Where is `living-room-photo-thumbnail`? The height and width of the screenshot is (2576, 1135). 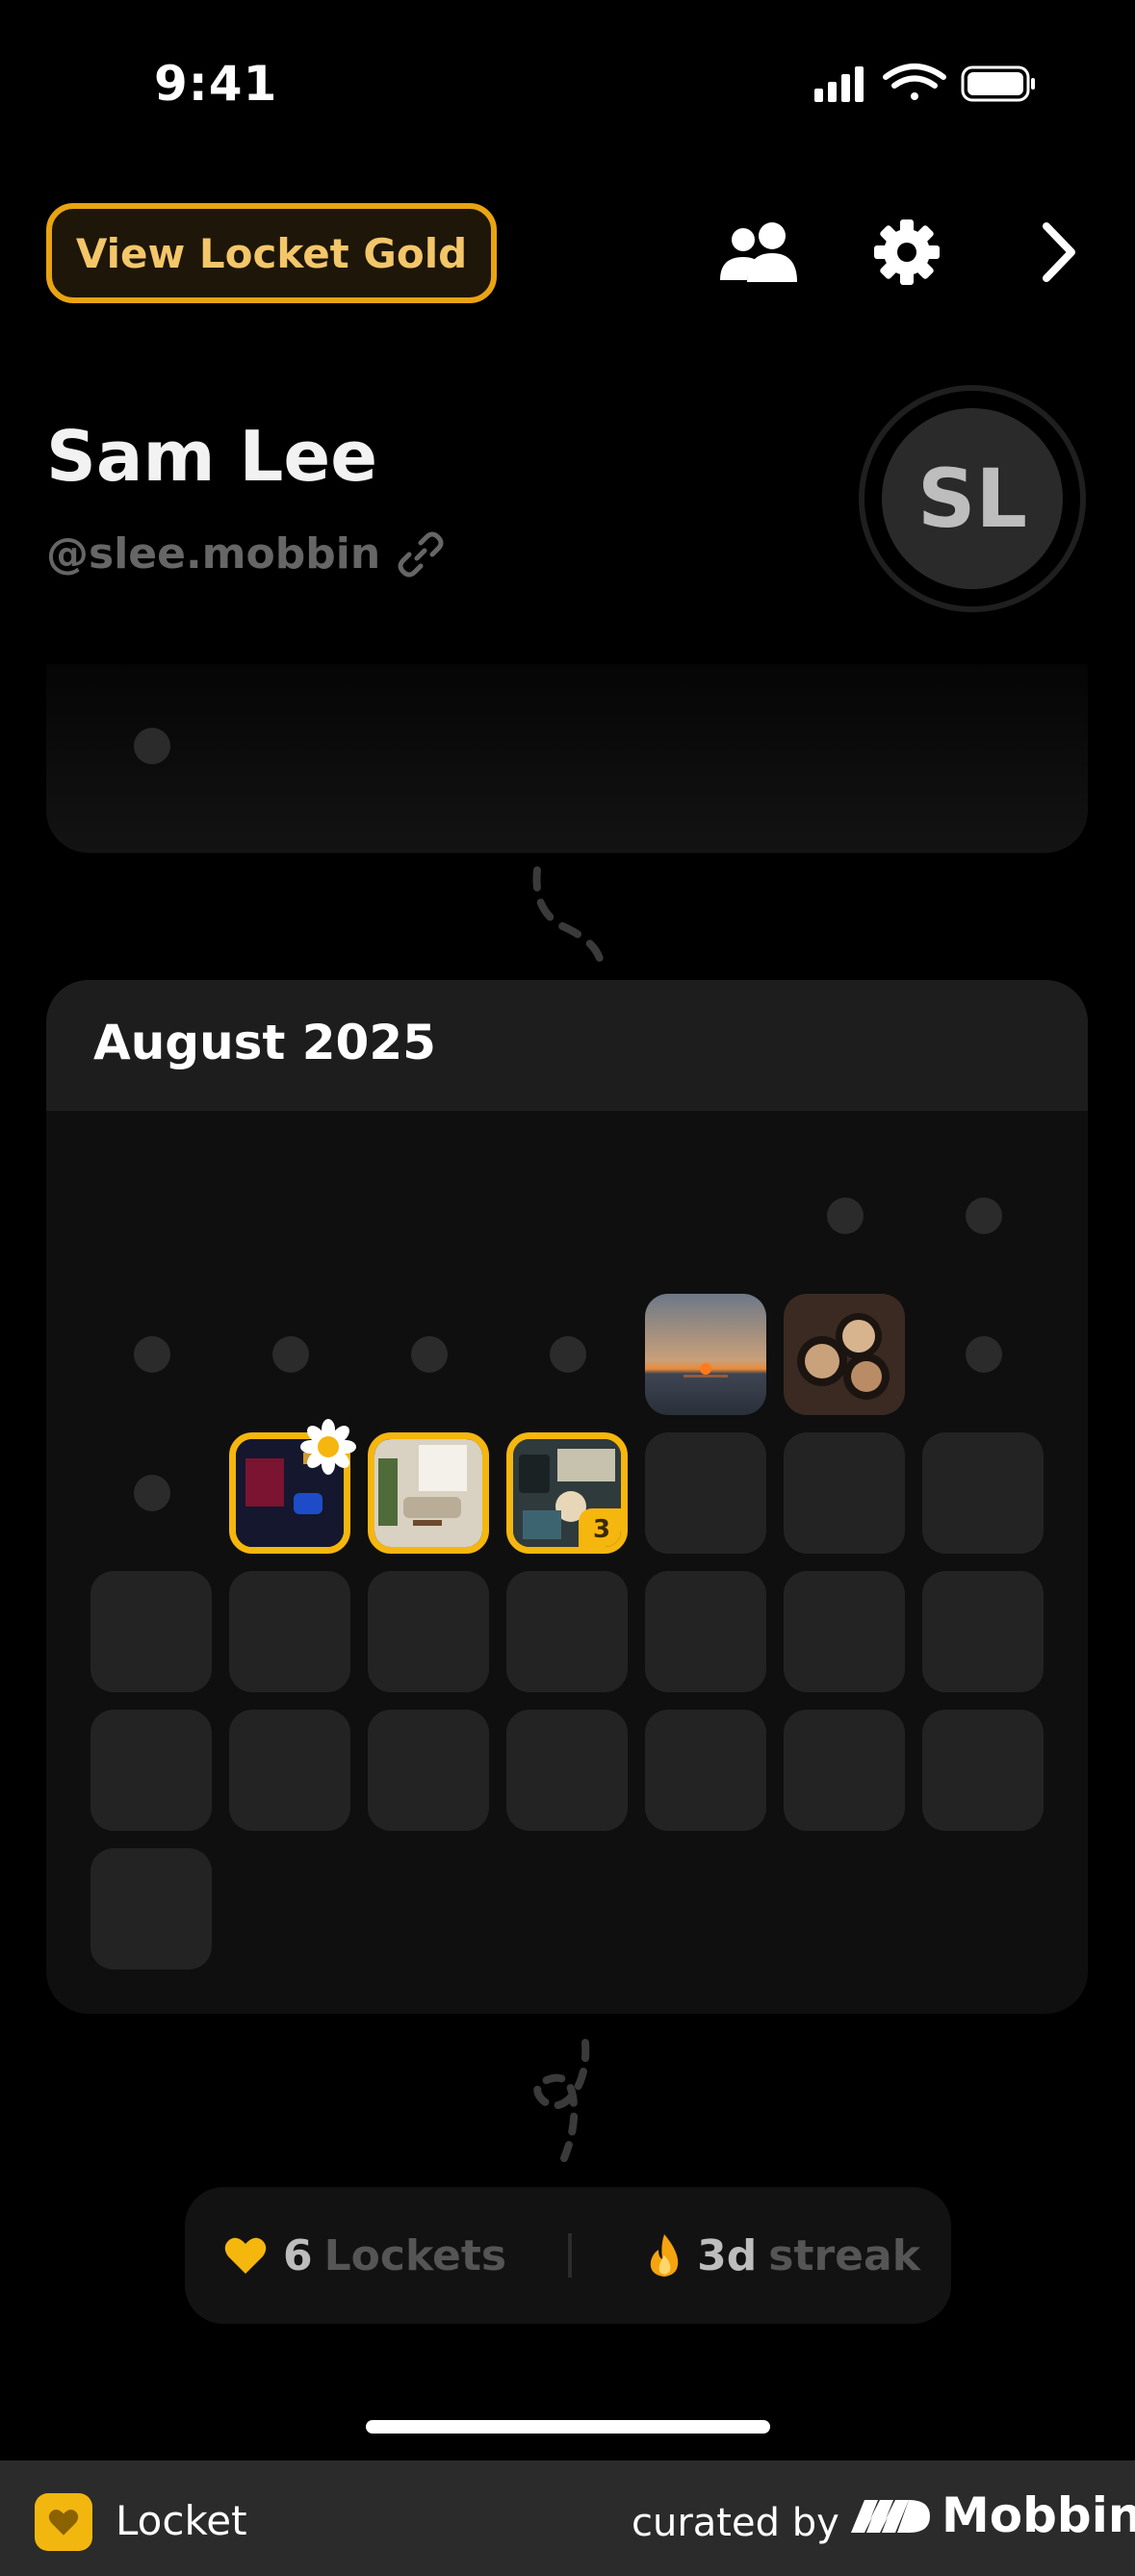
living-room-photo-thumbnail is located at coordinates (428, 1493).